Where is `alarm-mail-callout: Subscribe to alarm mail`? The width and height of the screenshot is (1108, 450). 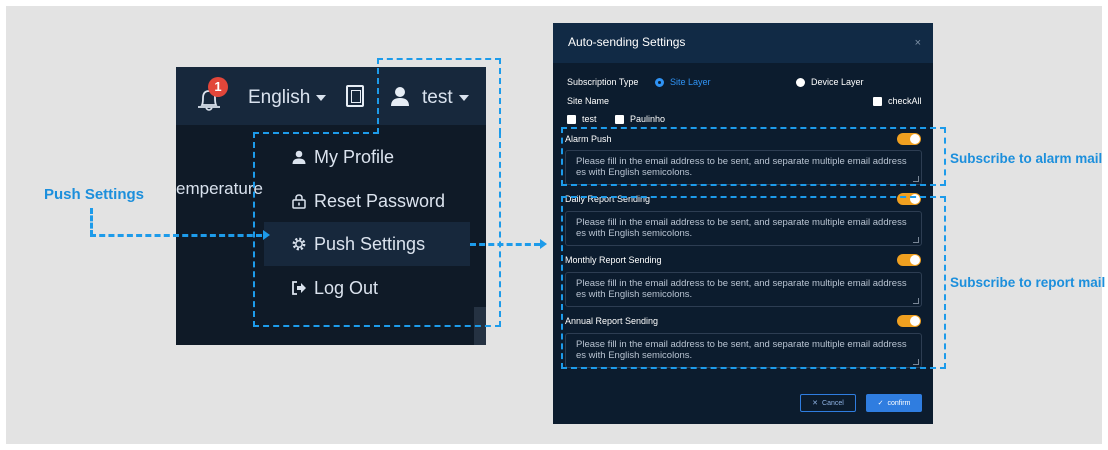
alarm-mail-callout: Subscribe to alarm mail is located at coordinates (1026, 158).